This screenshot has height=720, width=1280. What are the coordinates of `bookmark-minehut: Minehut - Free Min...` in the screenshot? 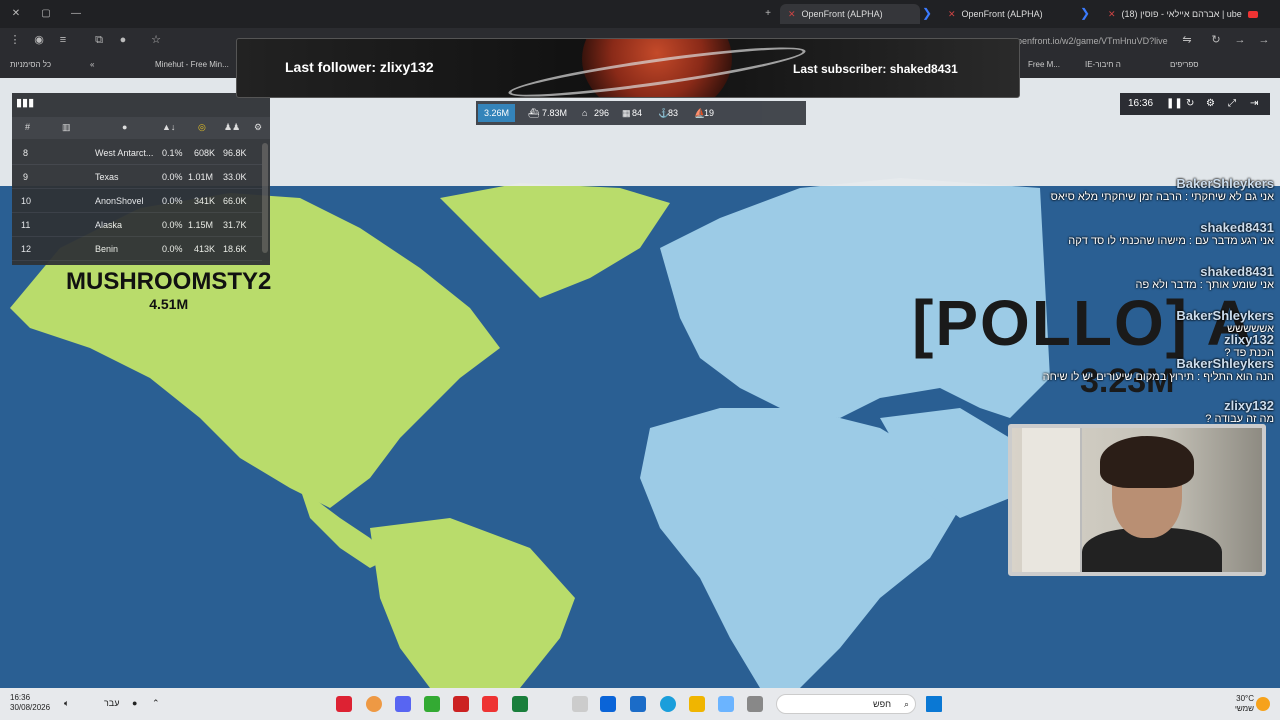 It's located at (192, 64).